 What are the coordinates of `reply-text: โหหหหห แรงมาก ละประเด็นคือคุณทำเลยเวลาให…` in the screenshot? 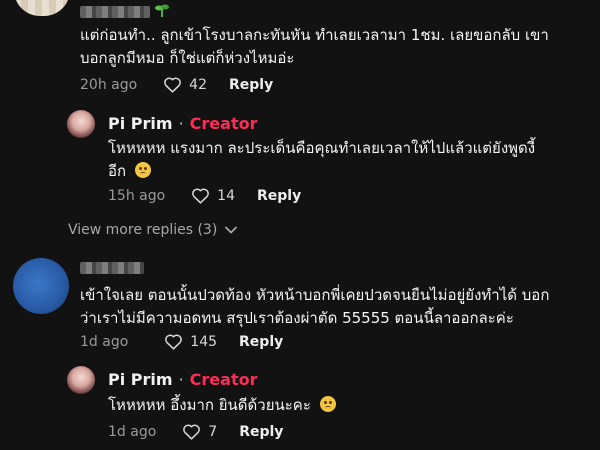 It's located at (322, 159).